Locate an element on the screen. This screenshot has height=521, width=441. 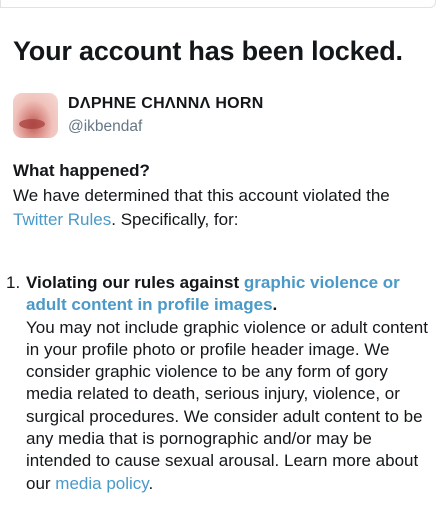
what-happened-text-after: . Specifically, for: is located at coordinates (175, 219).